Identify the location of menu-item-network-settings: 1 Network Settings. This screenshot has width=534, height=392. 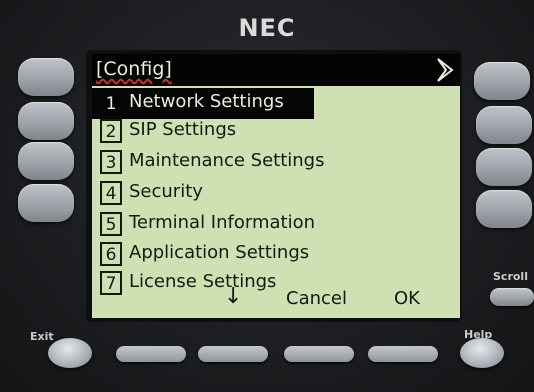
(203, 103).